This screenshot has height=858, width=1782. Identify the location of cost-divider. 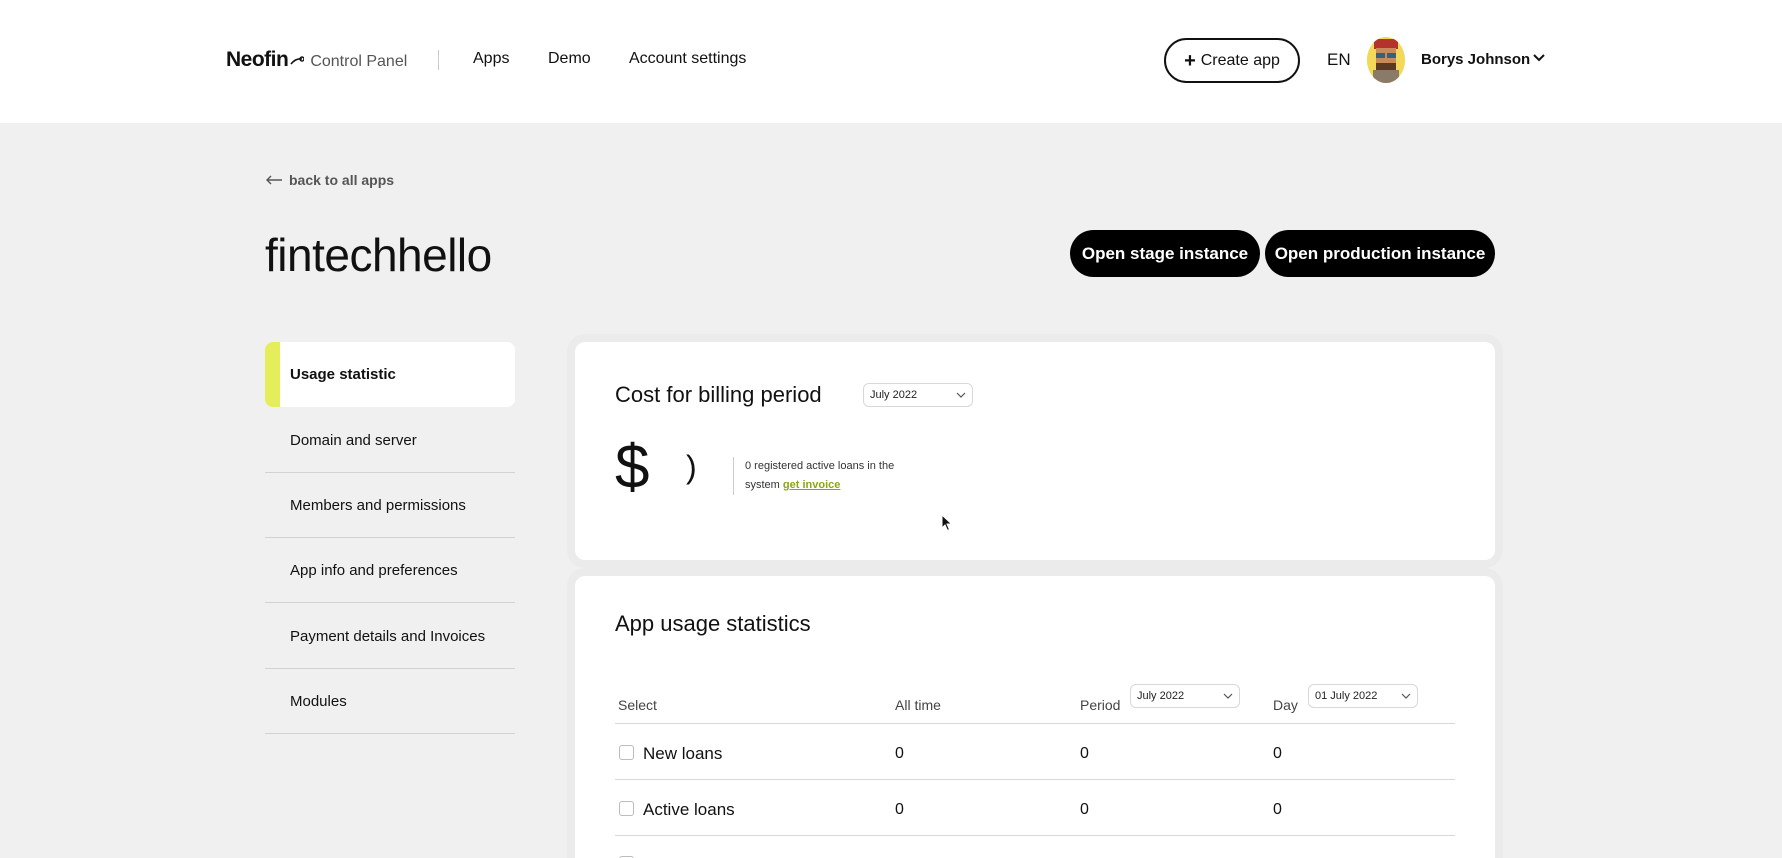
(733, 476).